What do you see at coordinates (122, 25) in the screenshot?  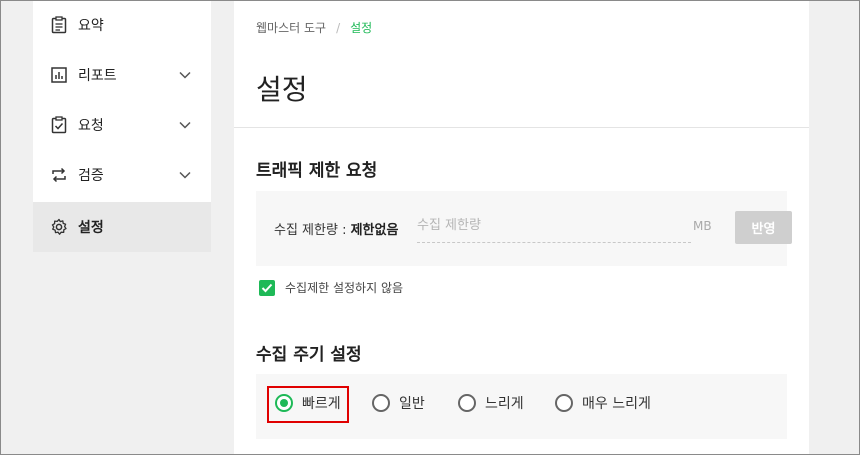 I see `sidebar-item-summary: 요약` at bounding box center [122, 25].